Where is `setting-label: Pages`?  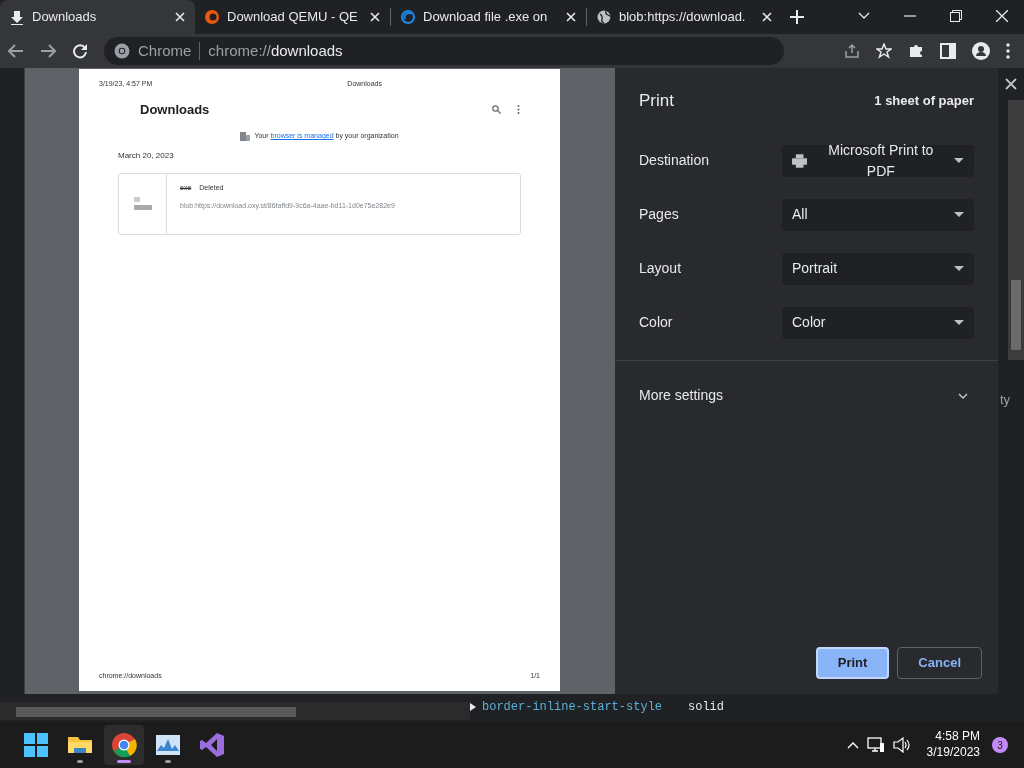
setting-label: Pages is located at coordinates (659, 214).